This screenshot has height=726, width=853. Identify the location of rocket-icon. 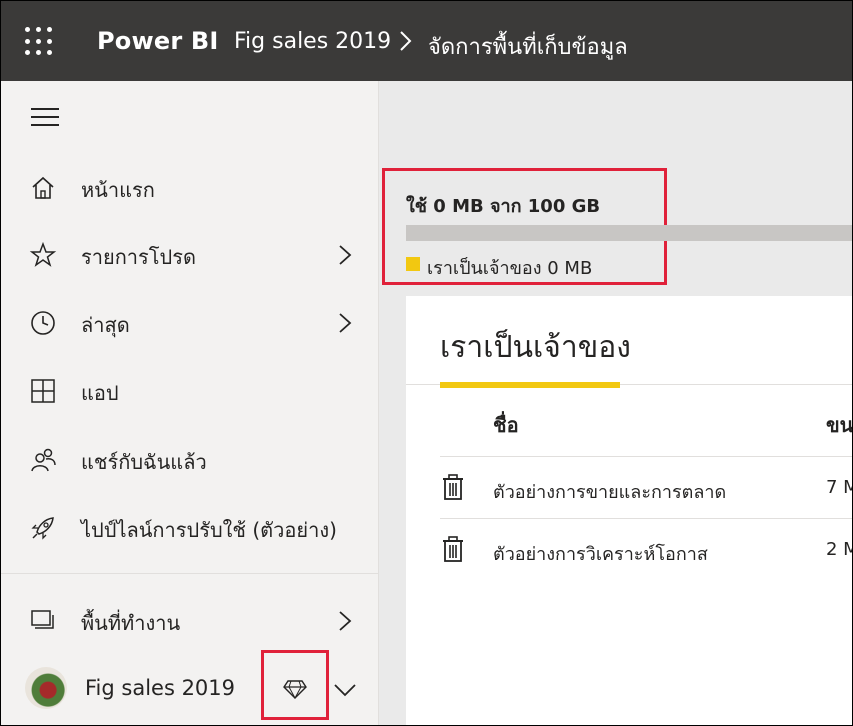
(42, 528).